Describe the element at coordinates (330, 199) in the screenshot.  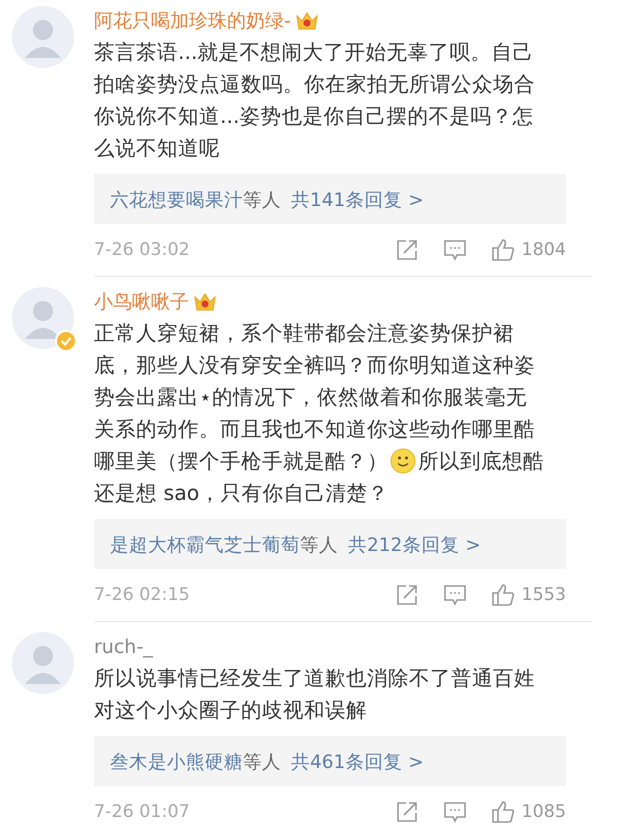
I see `replies-link: 六花想要喝果汁等人 共141条回复 >` at that location.